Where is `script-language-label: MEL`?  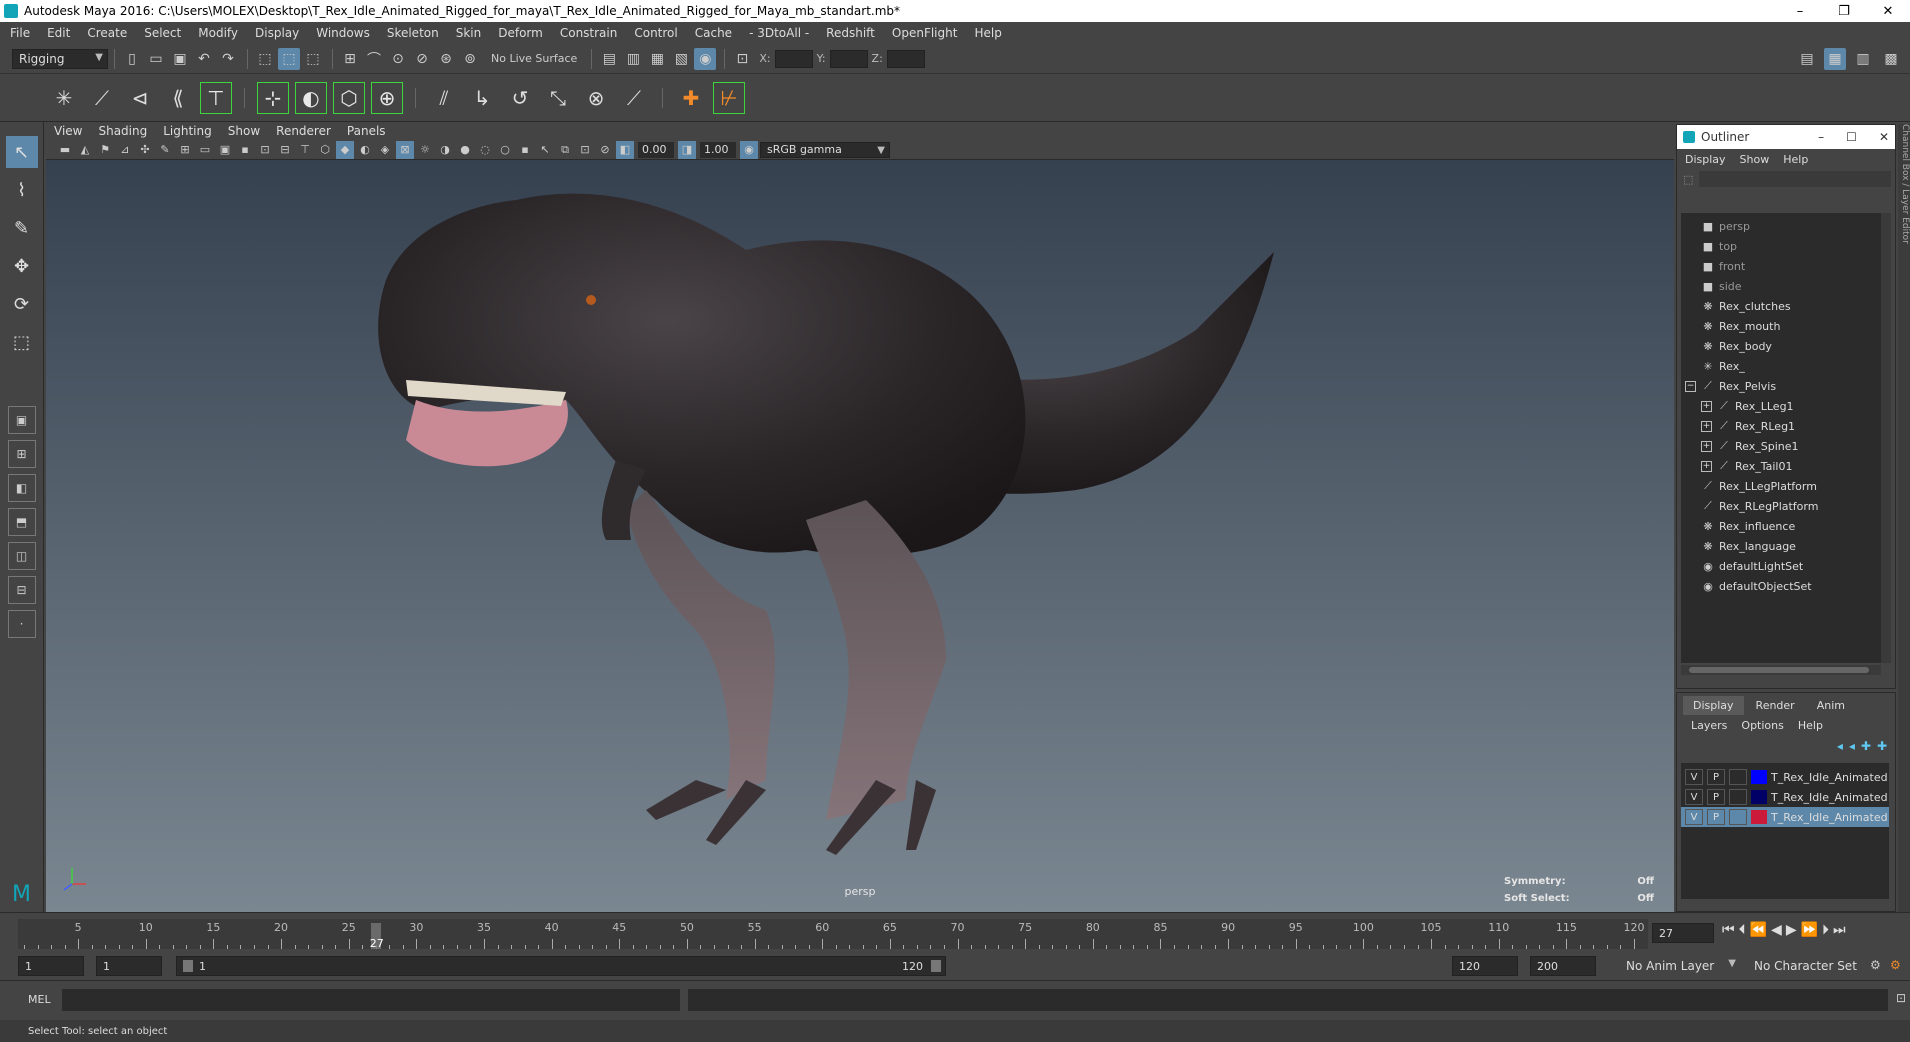 script-language-label: MEL is located at coordinates (39, 999).